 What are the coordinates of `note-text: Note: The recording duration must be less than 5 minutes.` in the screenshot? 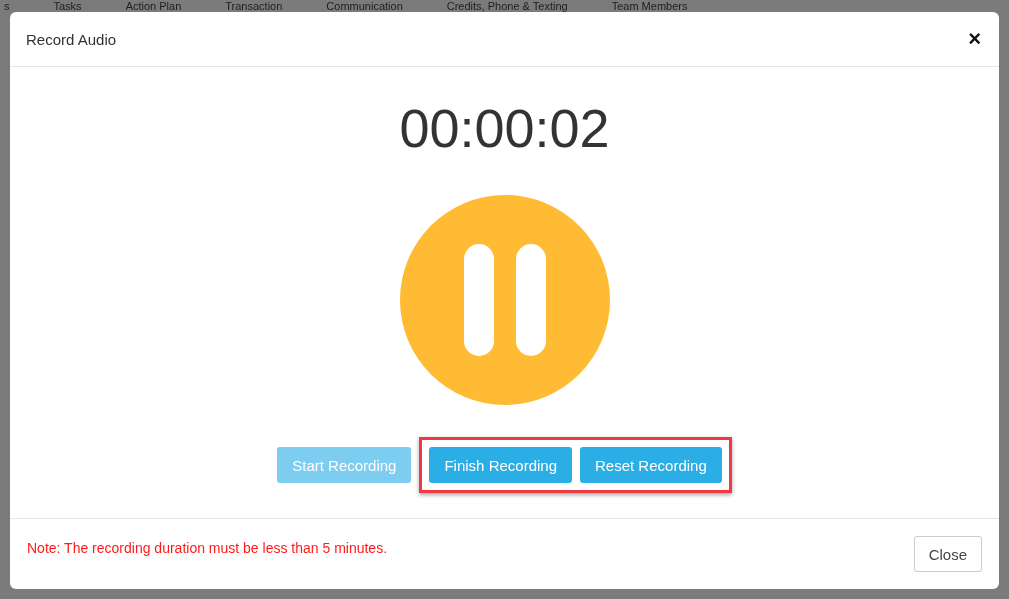 It's located at (207, 548).